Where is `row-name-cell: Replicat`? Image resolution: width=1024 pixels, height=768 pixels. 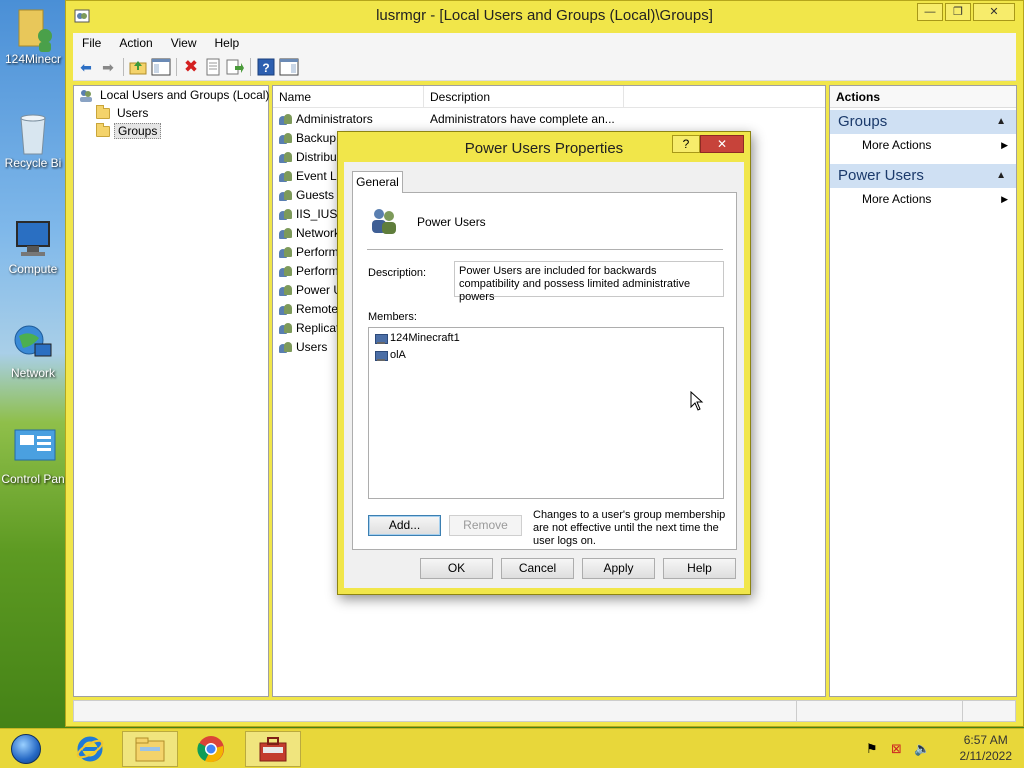 row-name-cell: Replicat is located at coordinates (309, 328).